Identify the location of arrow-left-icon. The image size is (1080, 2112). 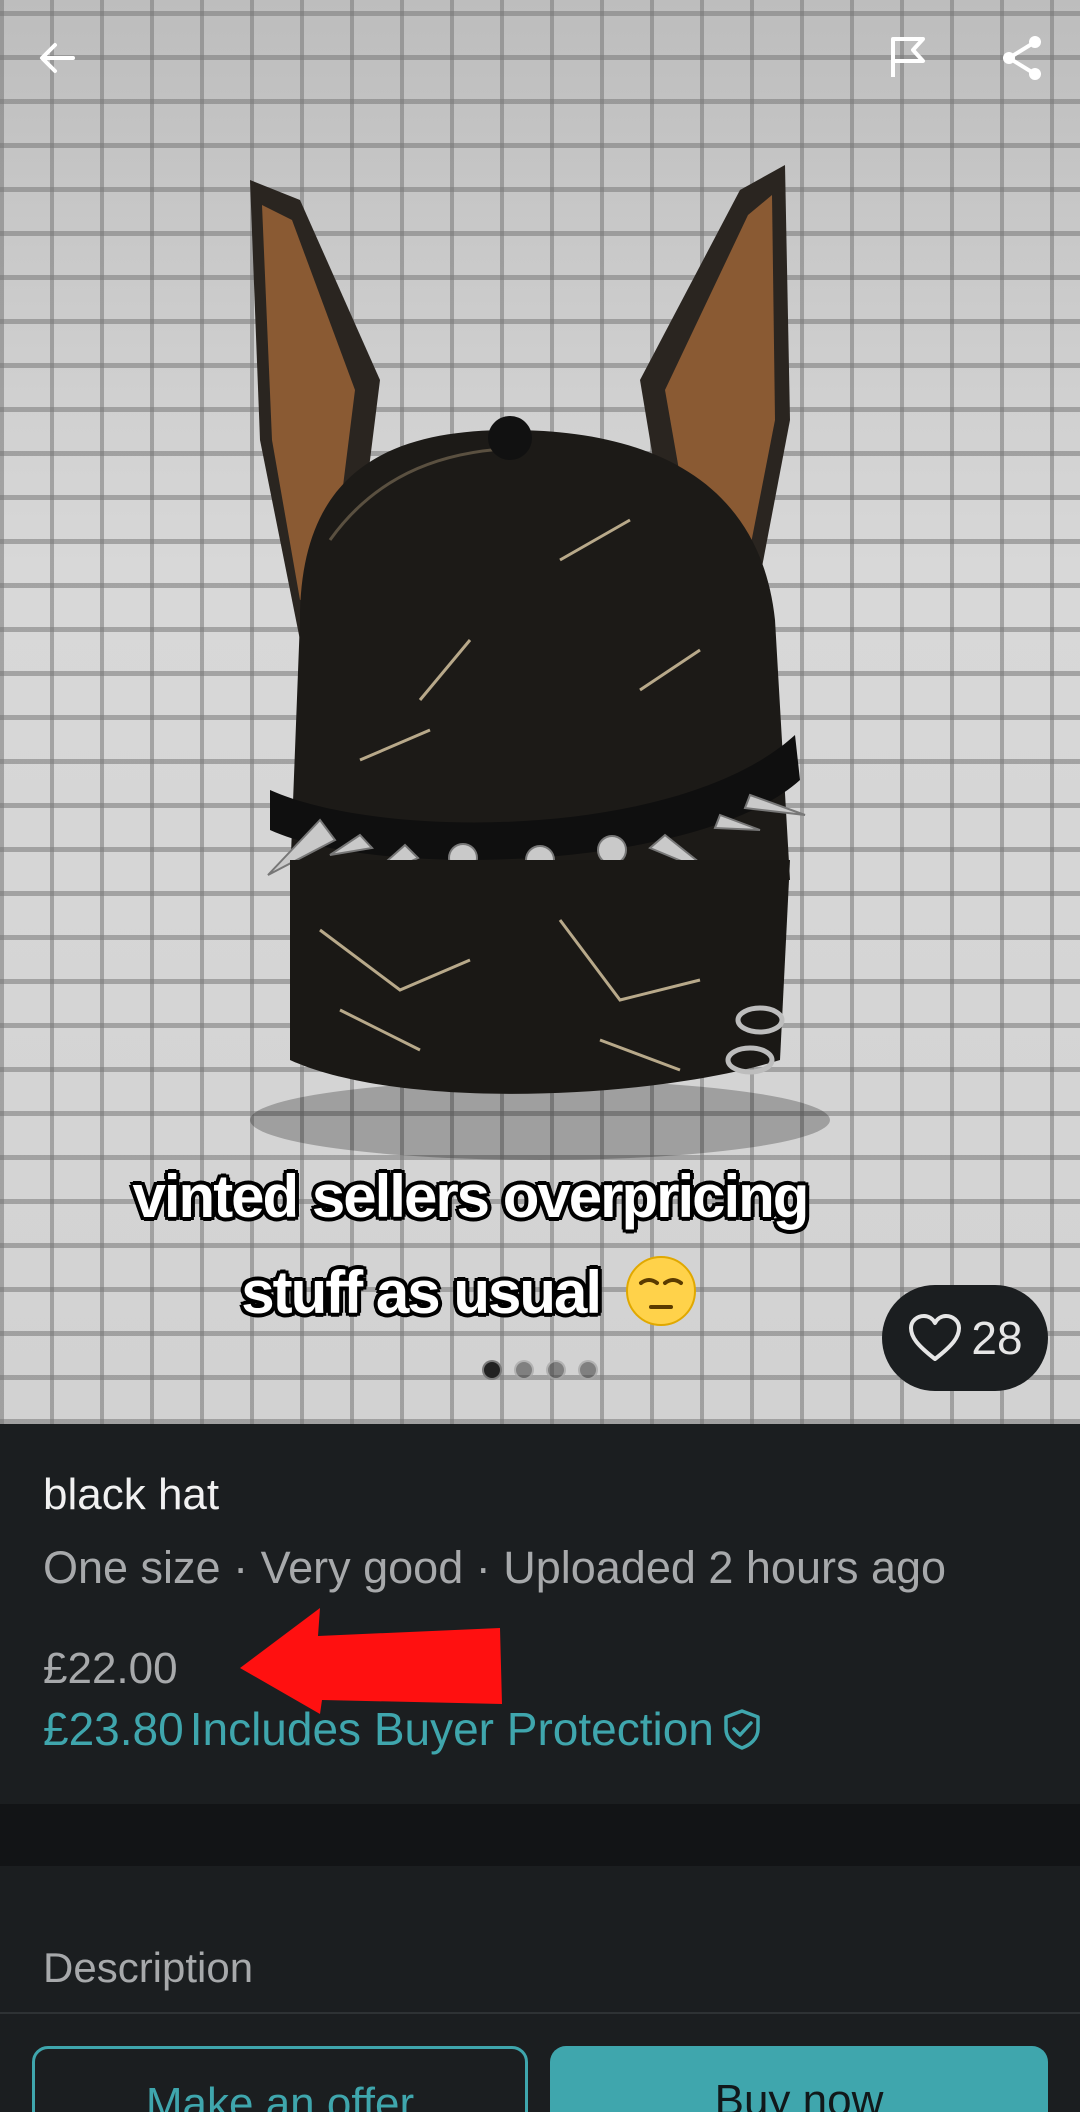
(57, 58).